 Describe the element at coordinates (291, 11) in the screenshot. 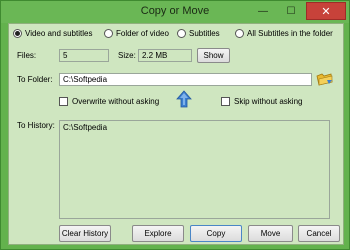

I see `maximize-button: ☐` at that location.